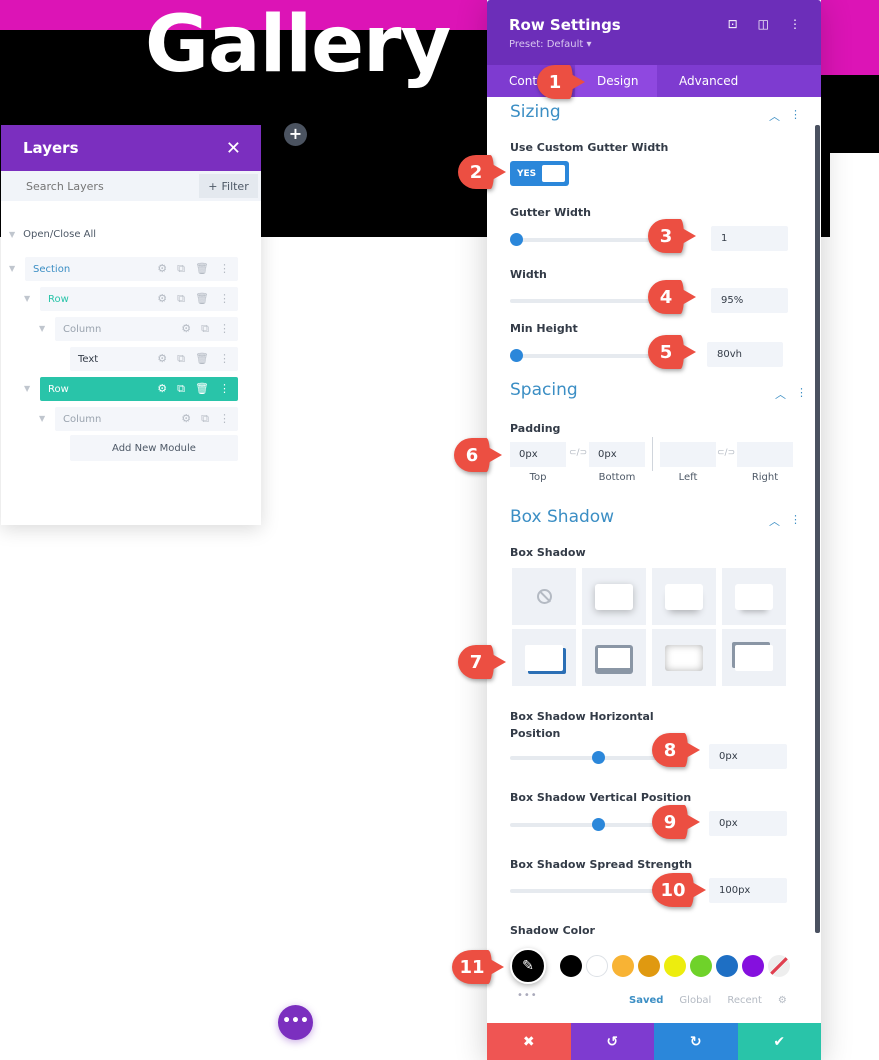  What do you see at coordinates (727, 966) in the screenshot?
I see `swatch-blue` at bounding box center [727, 966].